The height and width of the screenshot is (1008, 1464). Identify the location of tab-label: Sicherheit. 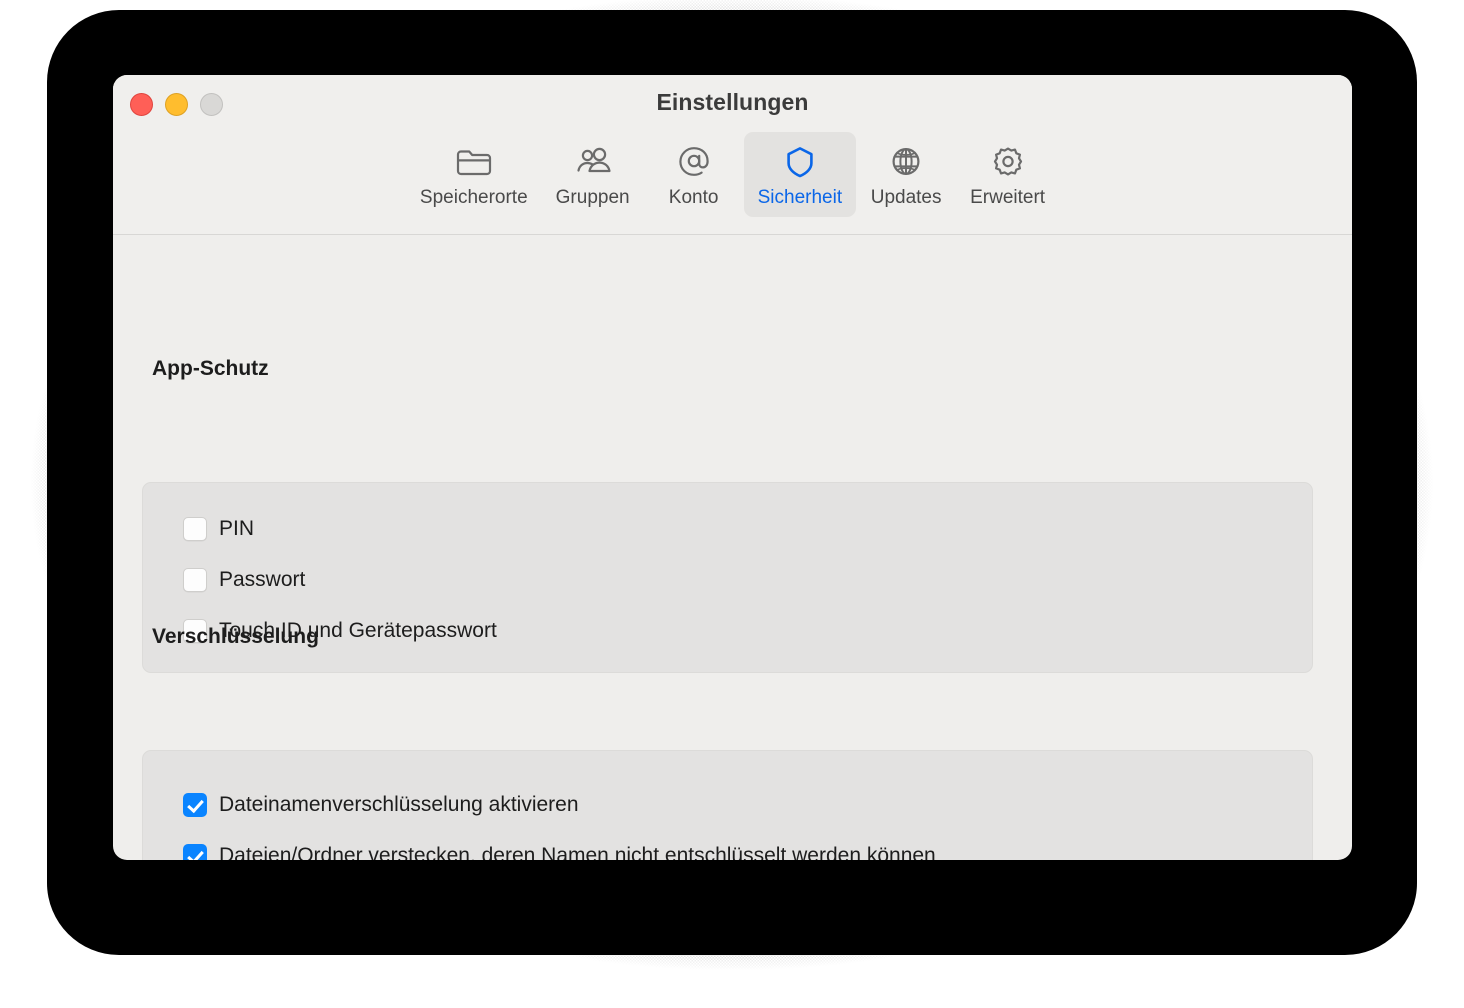
(800, 197).